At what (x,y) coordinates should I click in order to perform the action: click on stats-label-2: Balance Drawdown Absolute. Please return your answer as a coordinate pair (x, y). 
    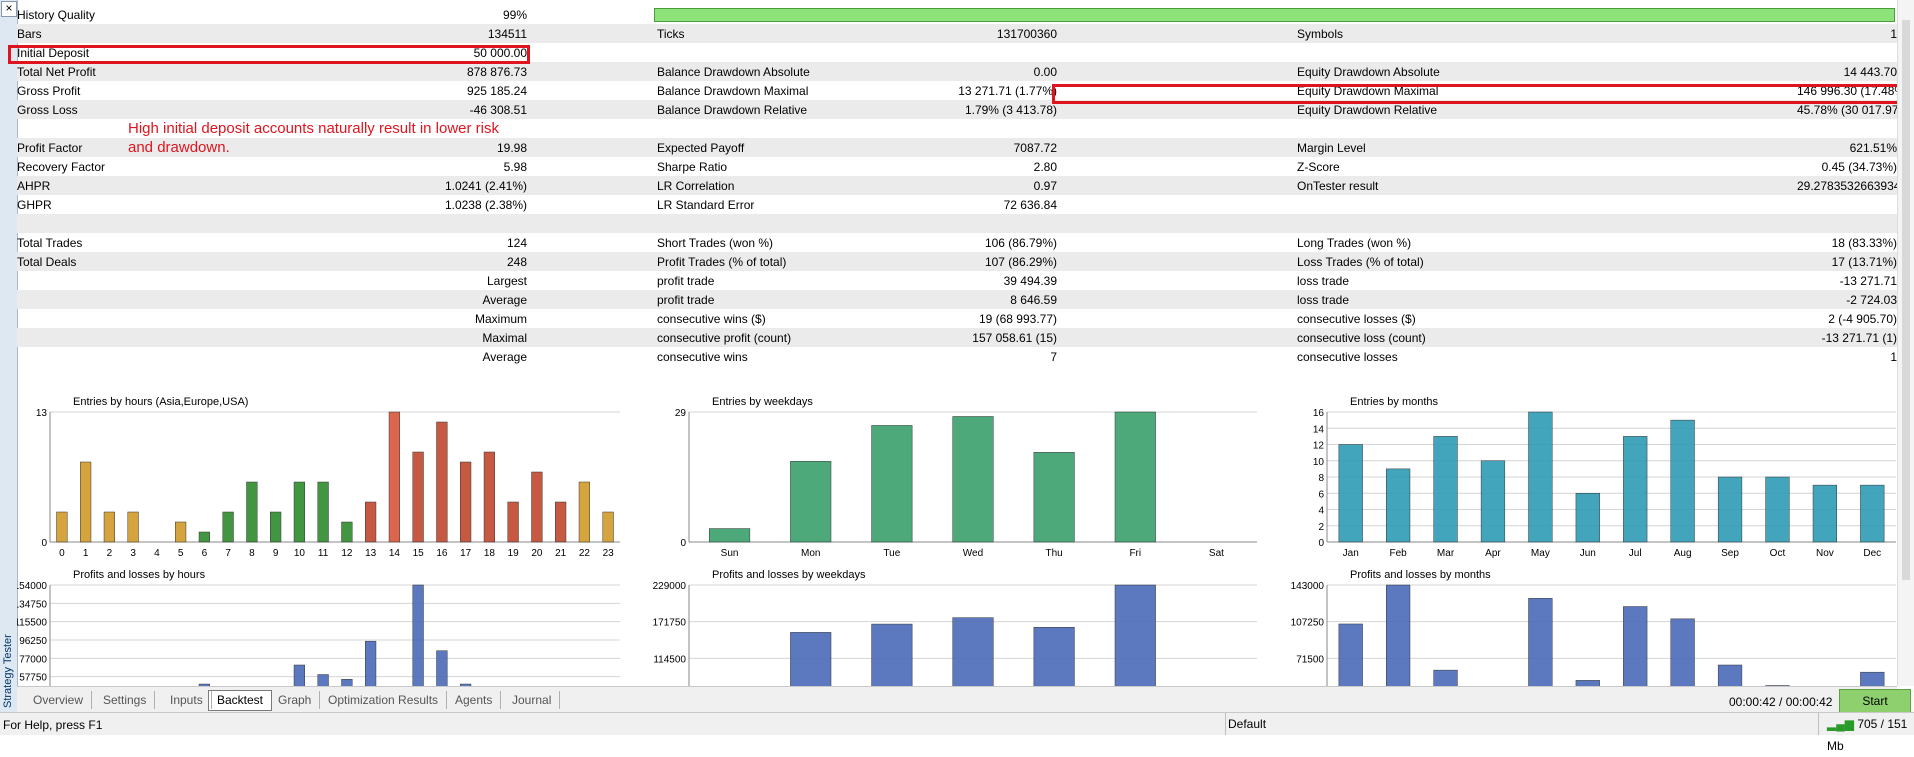
    Looking at the image, I should click on (733, 72).